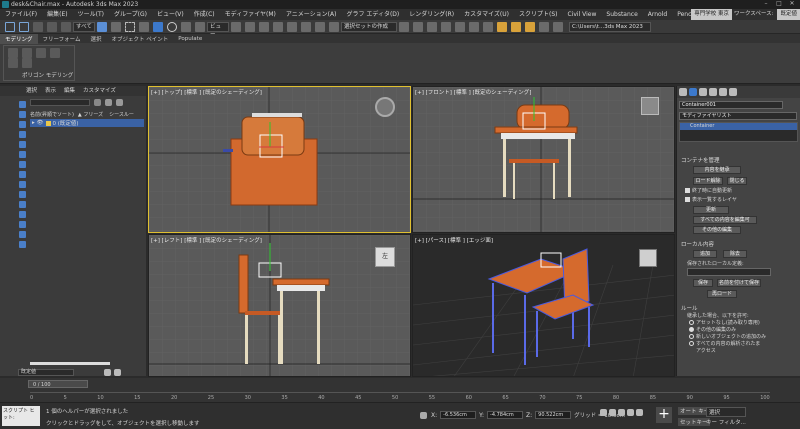 The height and width of the screenshot is (429, 800). I want to click on unlink-icon, so click(52, 26).